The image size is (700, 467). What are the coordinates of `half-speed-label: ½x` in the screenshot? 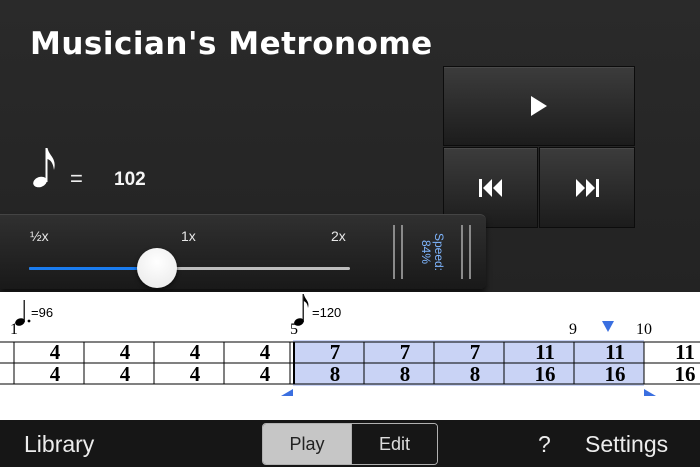 It's located at (39, 236).